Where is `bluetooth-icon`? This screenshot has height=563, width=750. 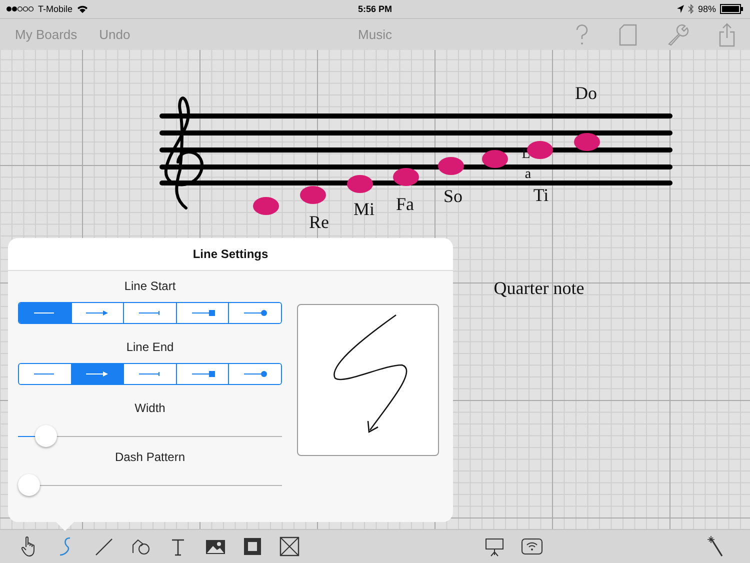
bluetooth-icon is located at coordinates (691, 9).